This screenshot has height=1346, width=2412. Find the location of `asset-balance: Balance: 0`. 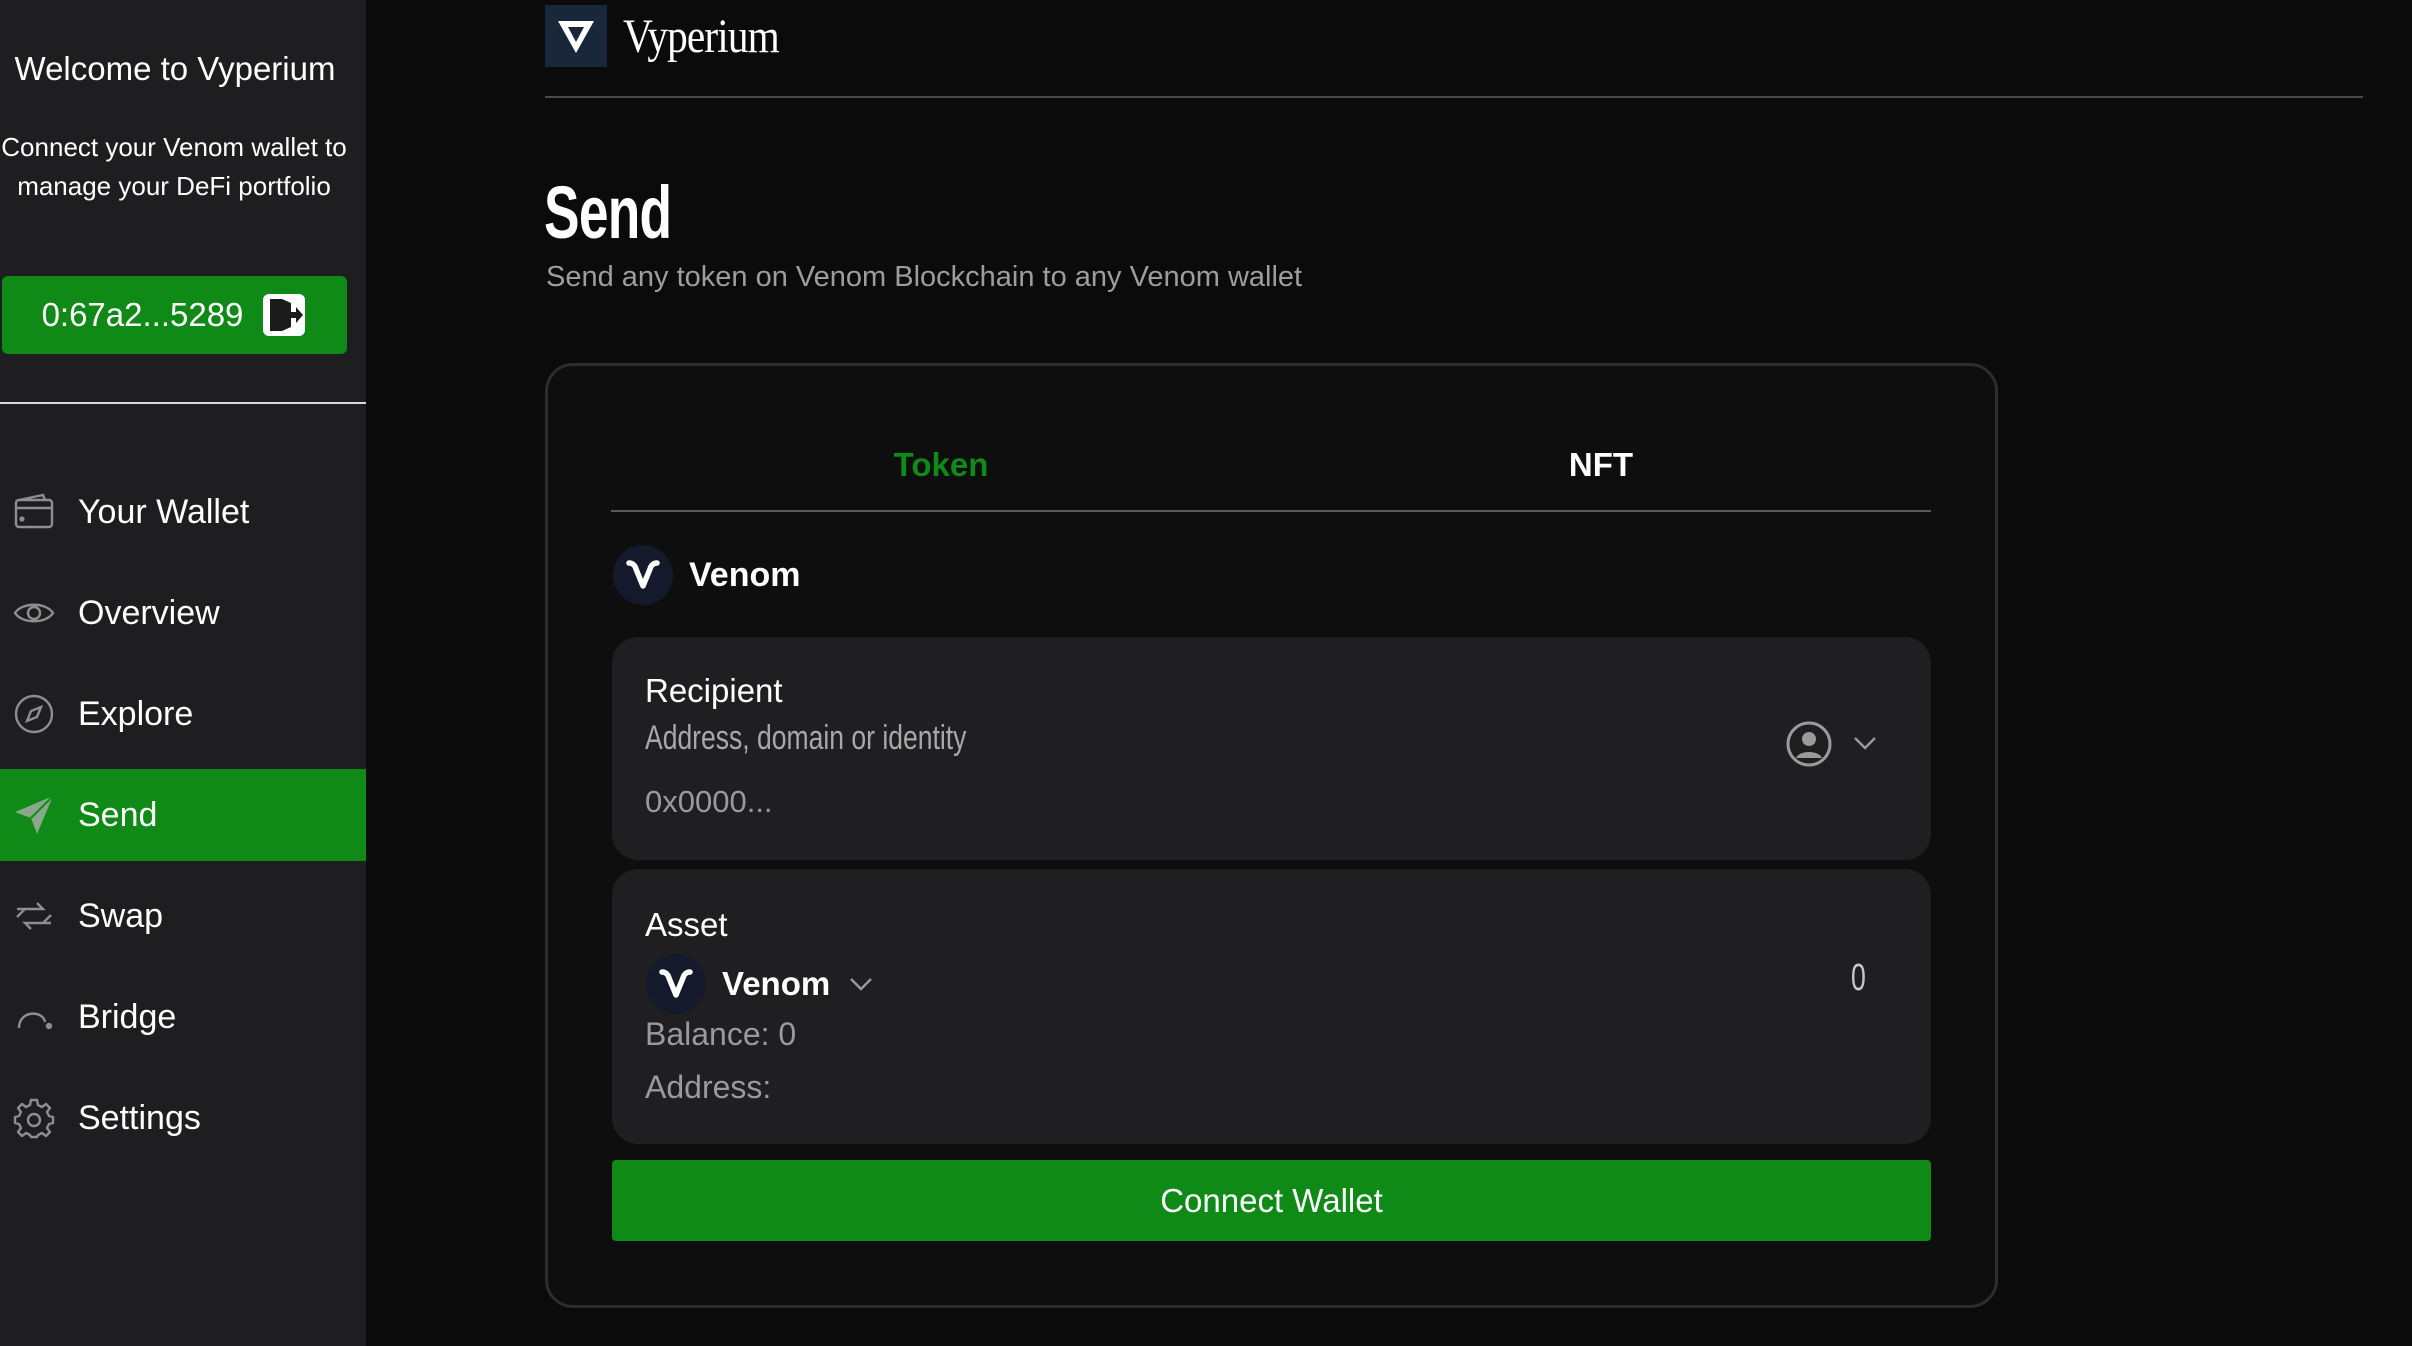

asset-balance: Balance: 0 is located at coordinates (721, 1034).